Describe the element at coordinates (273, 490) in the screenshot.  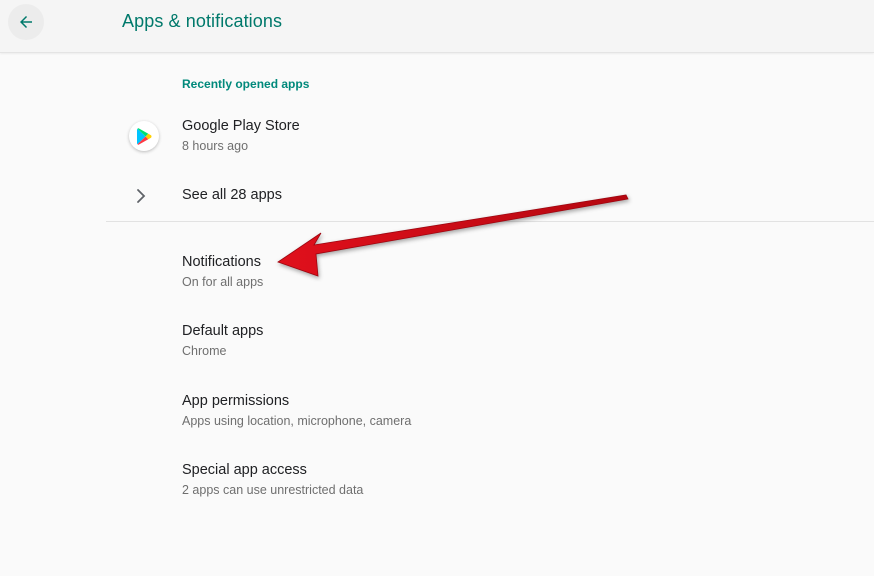
I see `special-app-access-subtitle: 2 apps can use unrestricted data` at that location.